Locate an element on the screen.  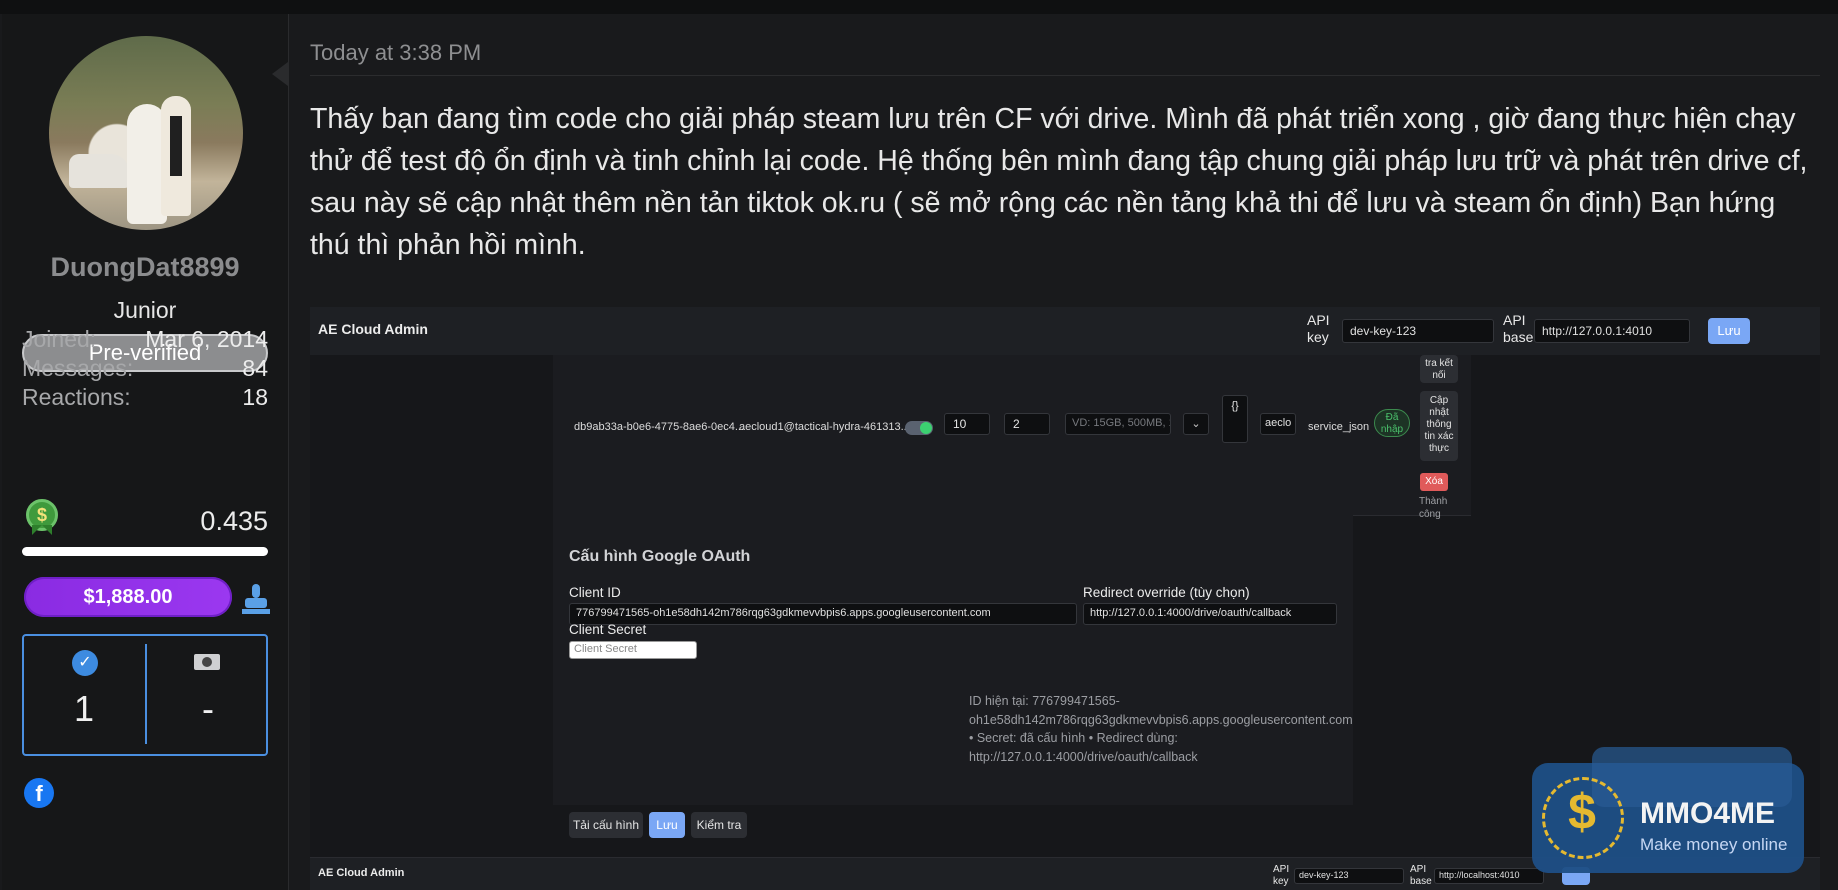
avatar is located at coordinates (146, 133).